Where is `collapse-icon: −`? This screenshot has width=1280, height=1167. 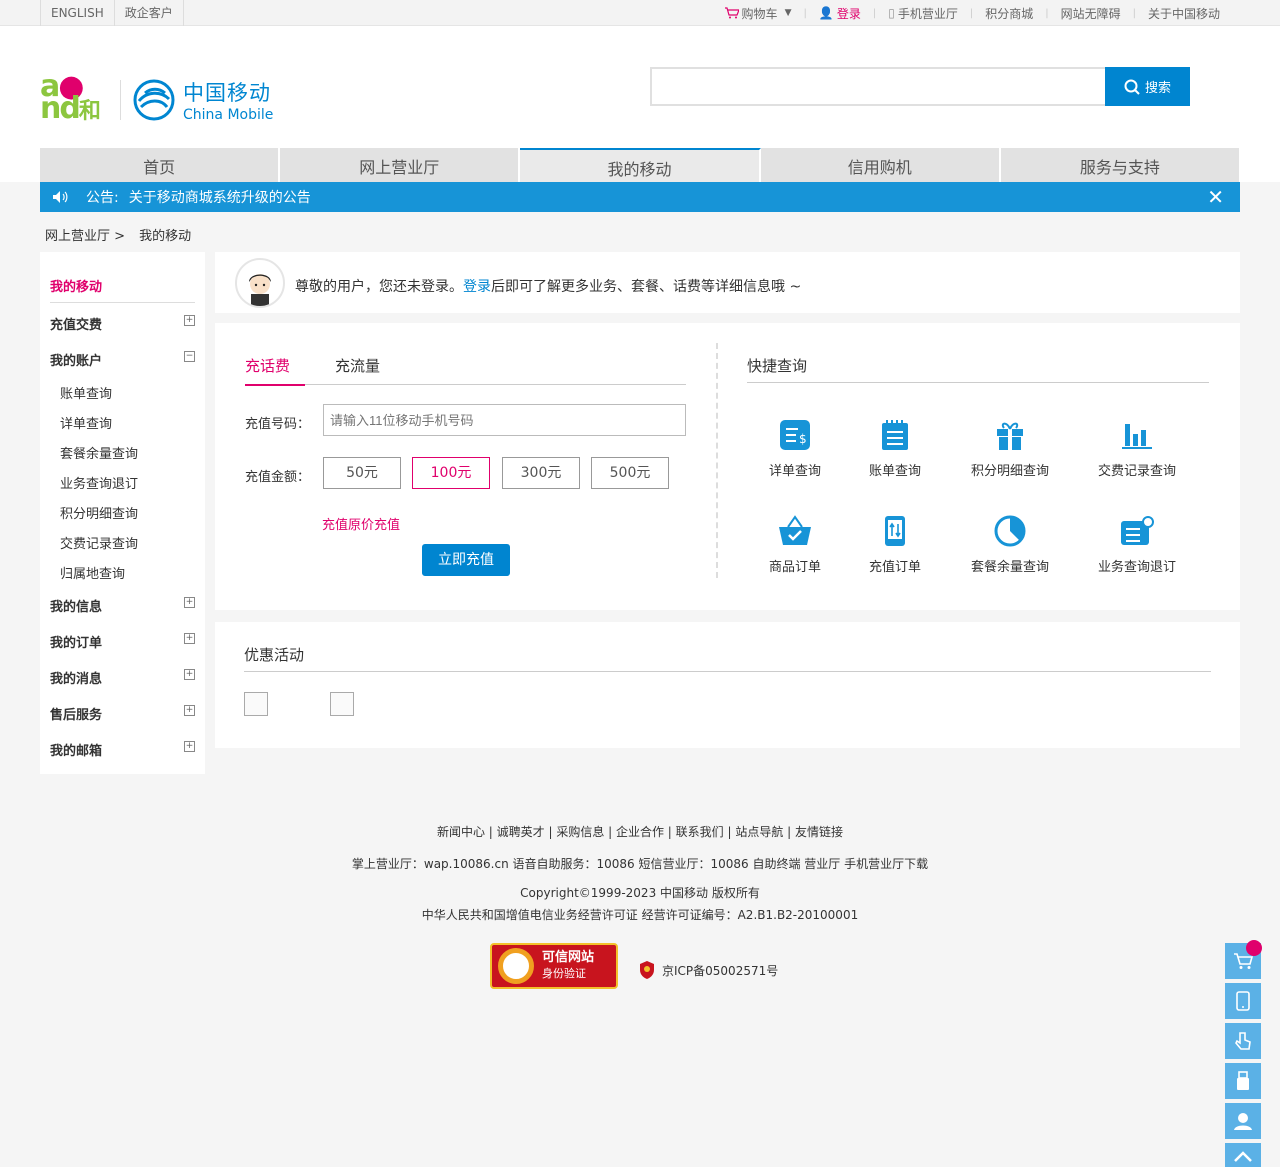
collapse-icon: − is located at coordinates (189, 356).